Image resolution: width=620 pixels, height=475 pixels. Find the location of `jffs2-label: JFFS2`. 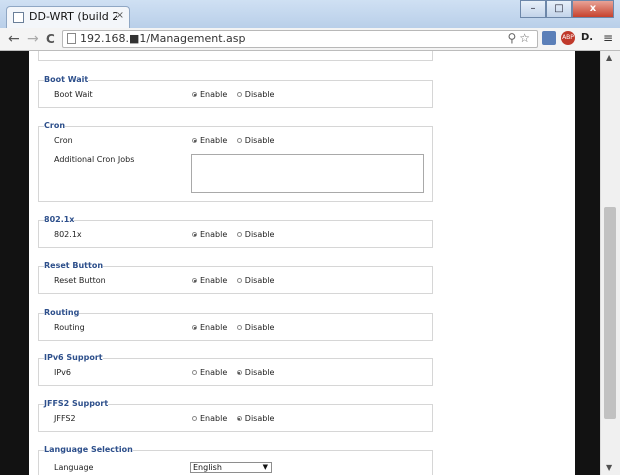

jffs2-label: JFFS2 is located at coordinates (65, 418).